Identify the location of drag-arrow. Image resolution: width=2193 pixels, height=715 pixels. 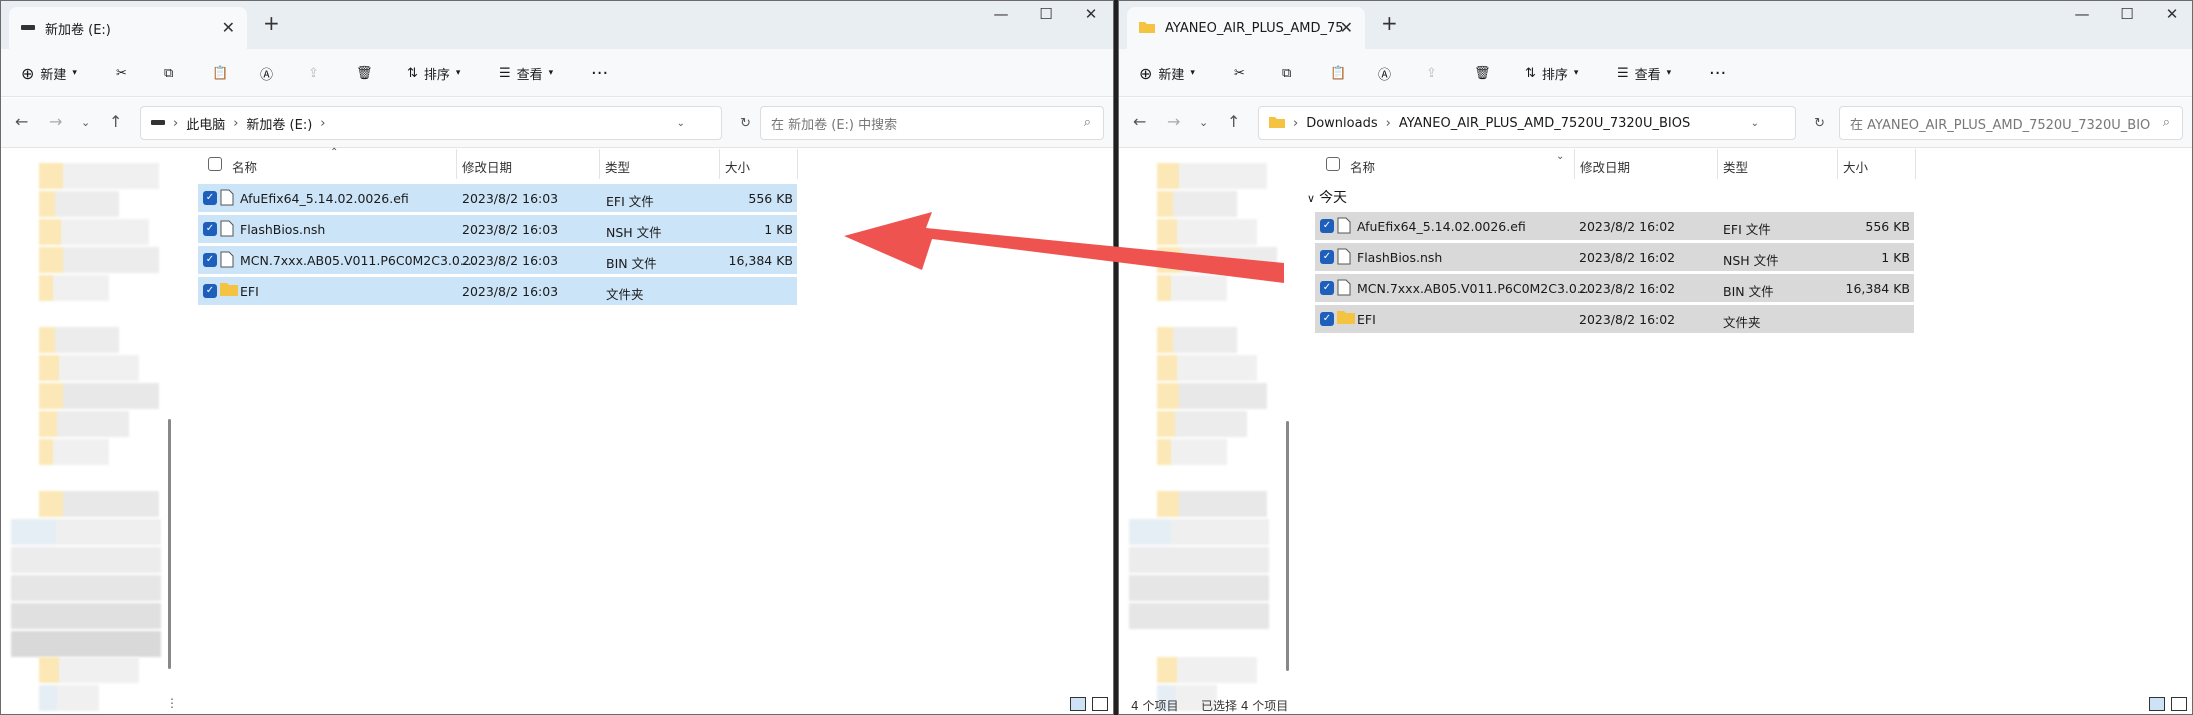
(1064, 247).